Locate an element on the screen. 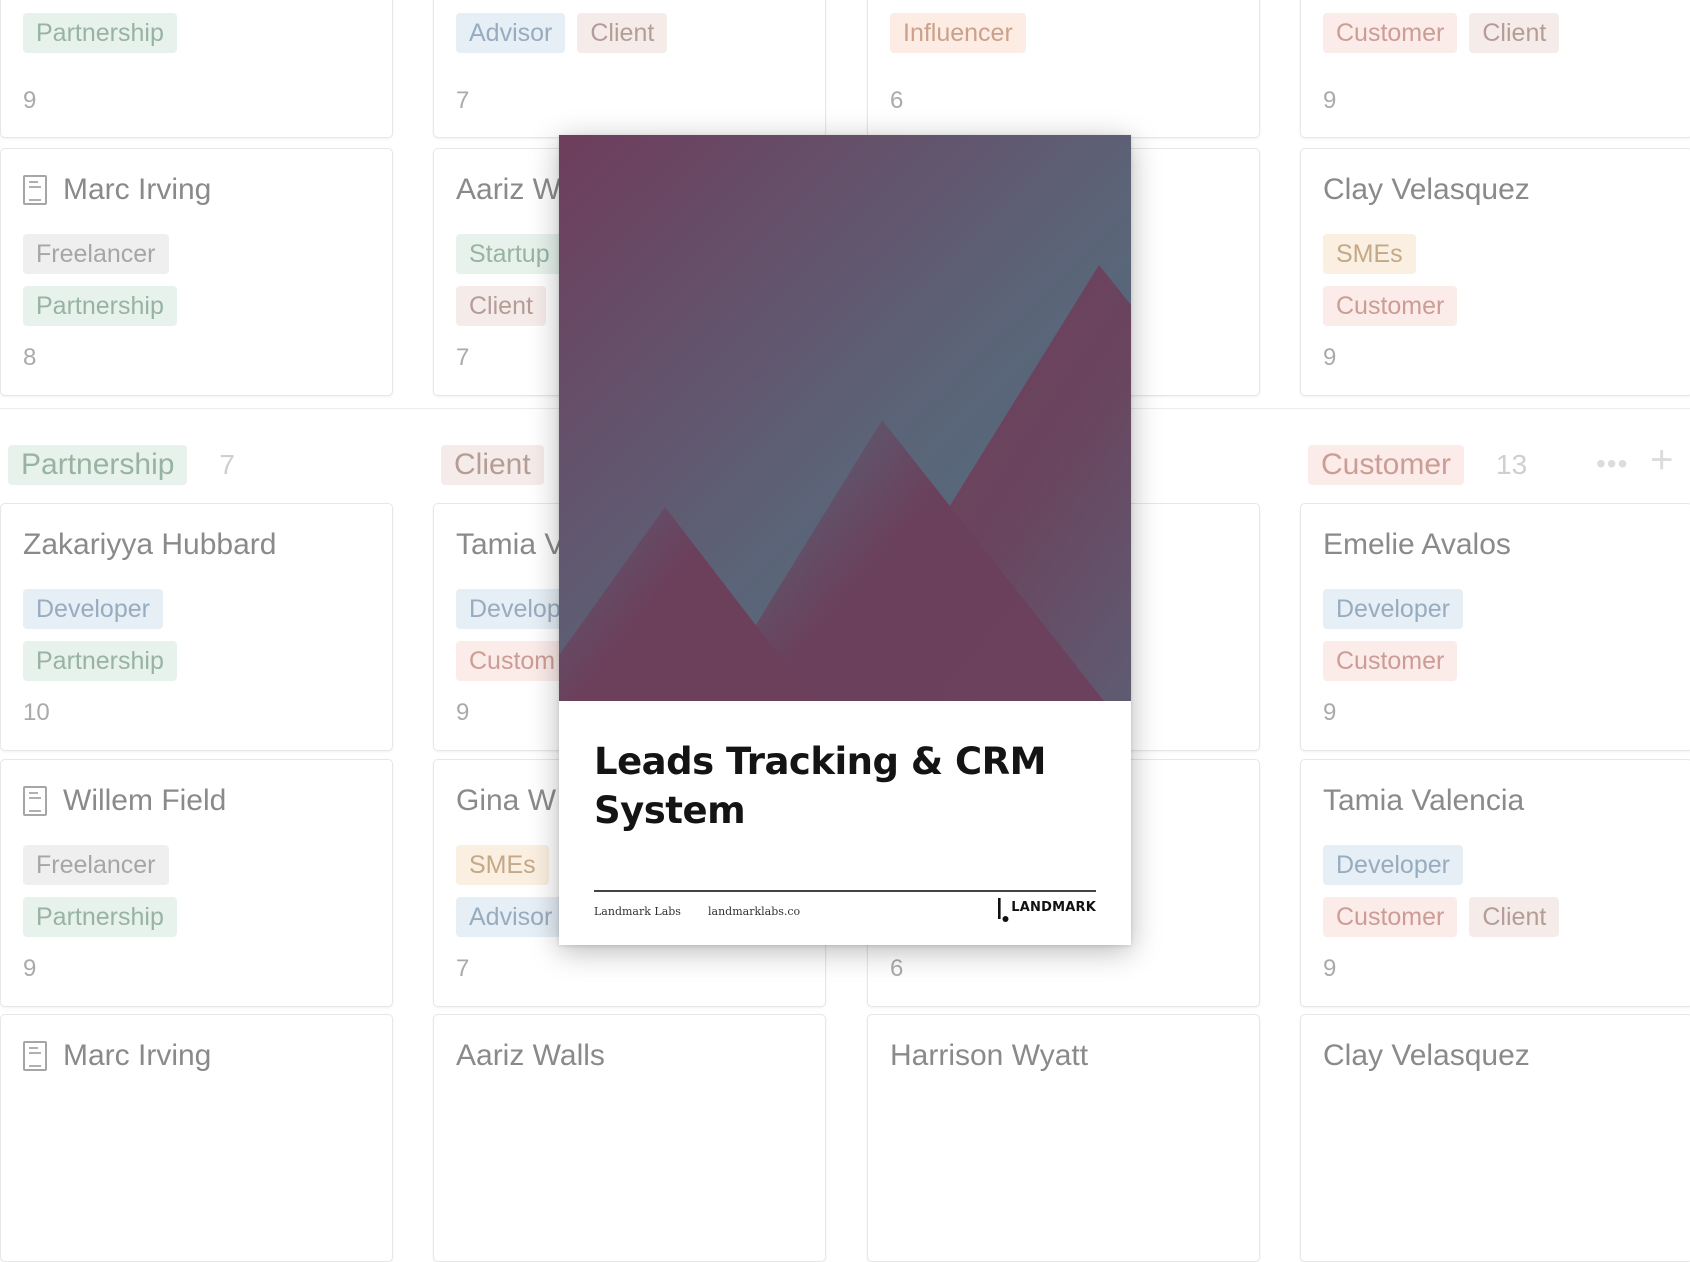  tag-row: Customer Client is located at coordinates (1441, 917).